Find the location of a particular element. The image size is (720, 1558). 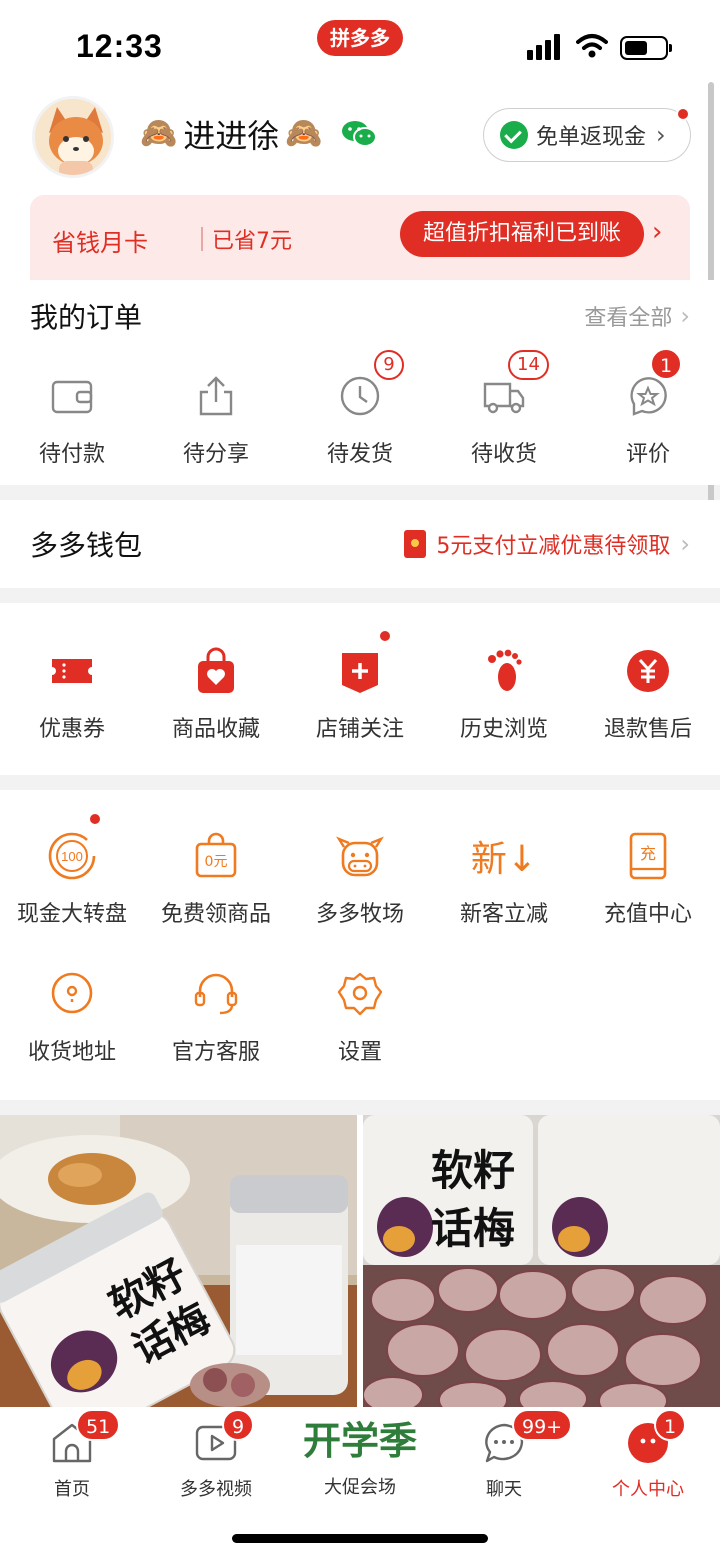

order-status-row: 待付款 待分享 9 待发货 14 待收货 1 评价 is located at coordinates (360, 408).